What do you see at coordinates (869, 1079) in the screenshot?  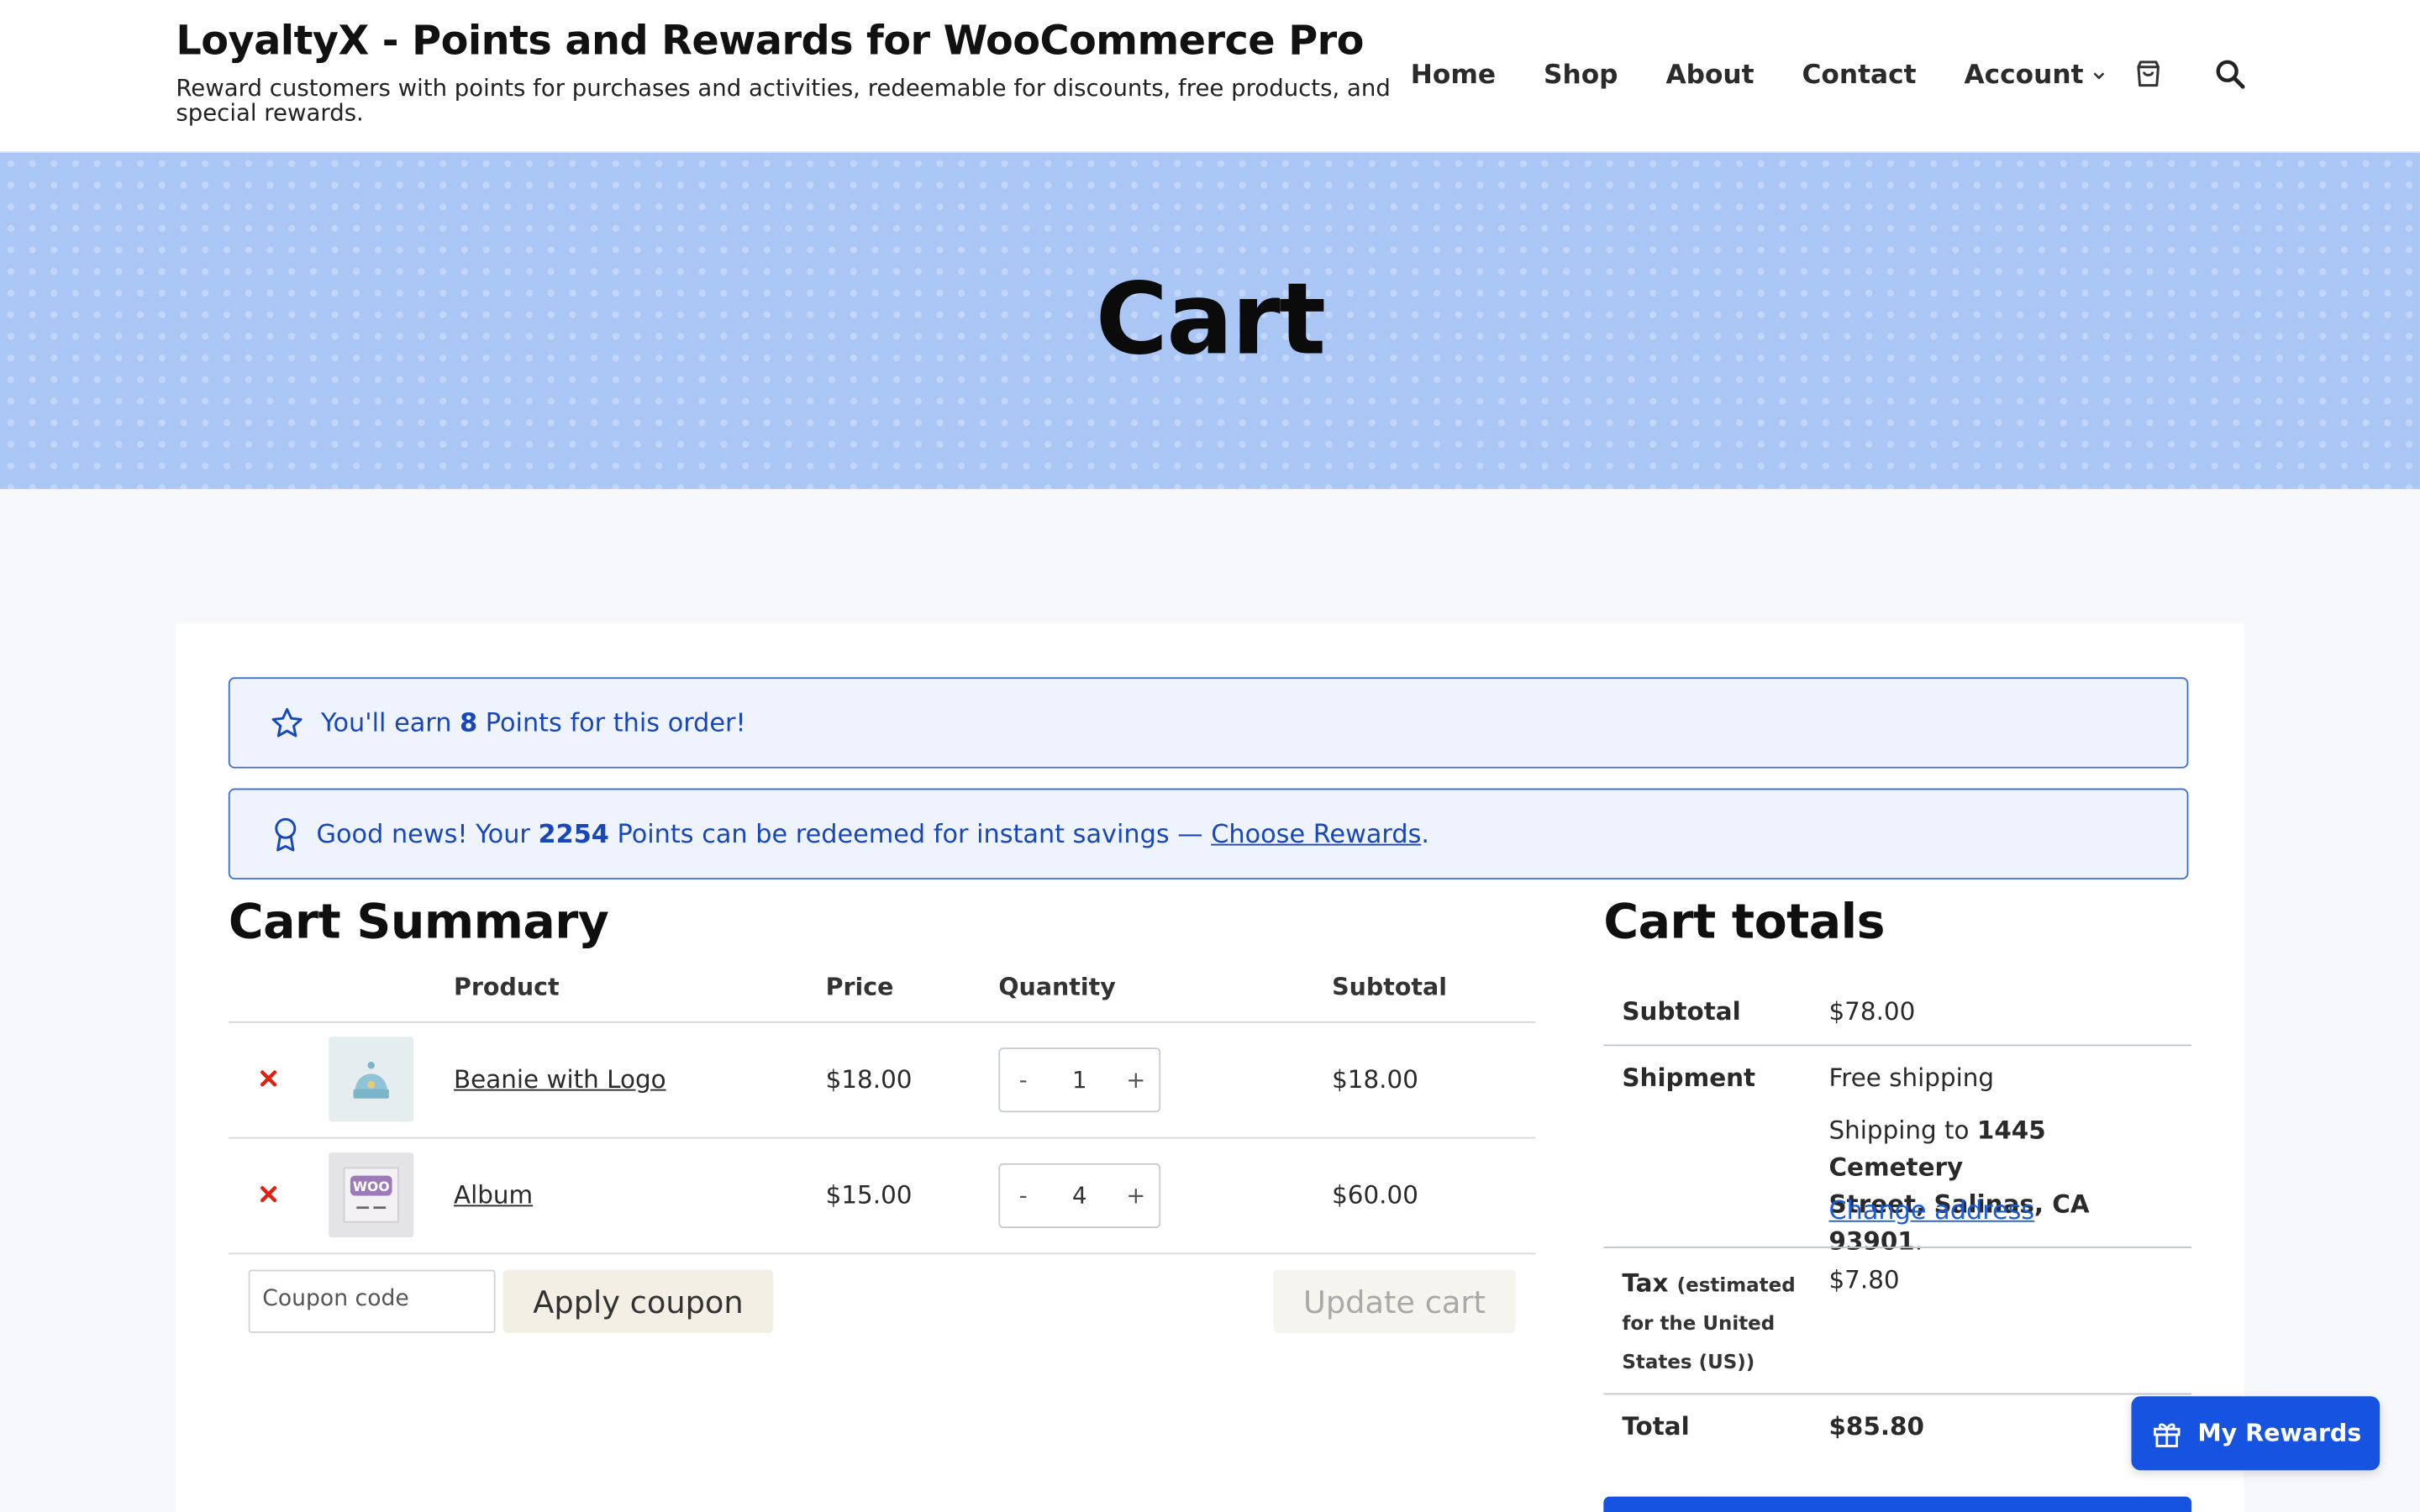 I see `item-price: $18.00` at bounding box center [869, 1079].